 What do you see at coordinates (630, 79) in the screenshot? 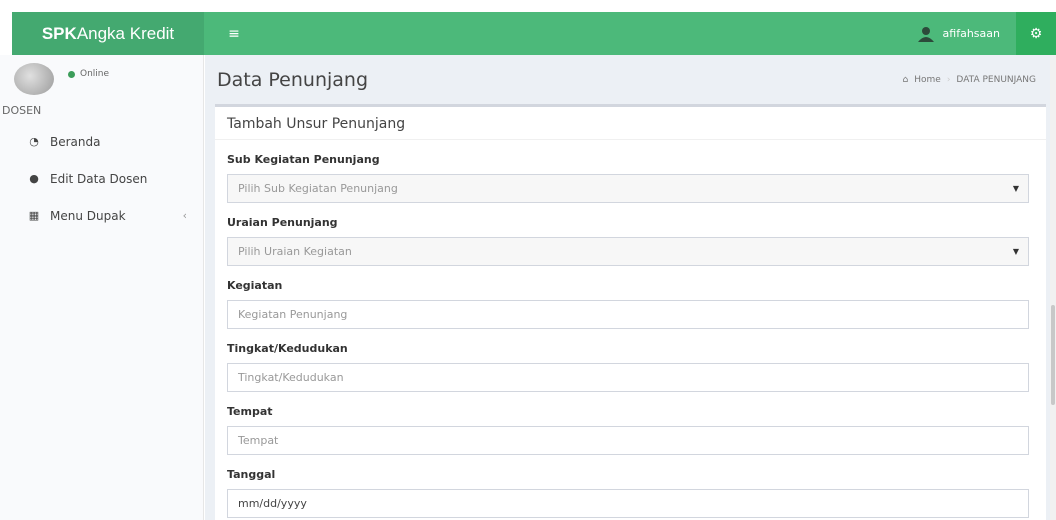
I see `page-header: Data Penunjang ⌂ Home › DATA PENUNJANG` at bounding box center [630, 79].